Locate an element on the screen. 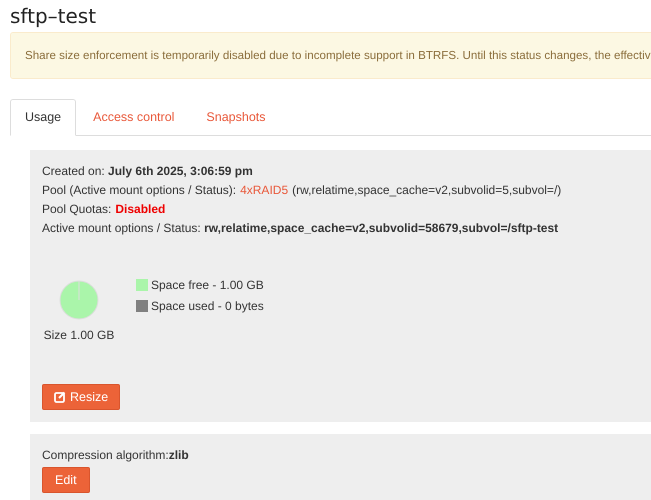 Image resolution: width=651 pixels, height=500 pixels. tab: Snapshots is located at coordinates (235, 117).